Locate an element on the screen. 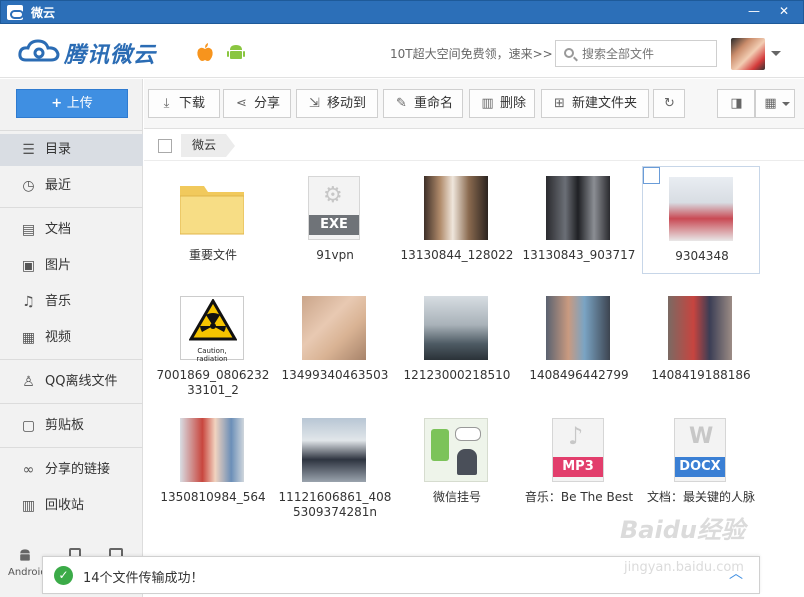 The height and width of the screenshot is (597, 804). sidebar-item-qq-offline: ♙ QQ离线文件 is located at coordinates (71, 382).